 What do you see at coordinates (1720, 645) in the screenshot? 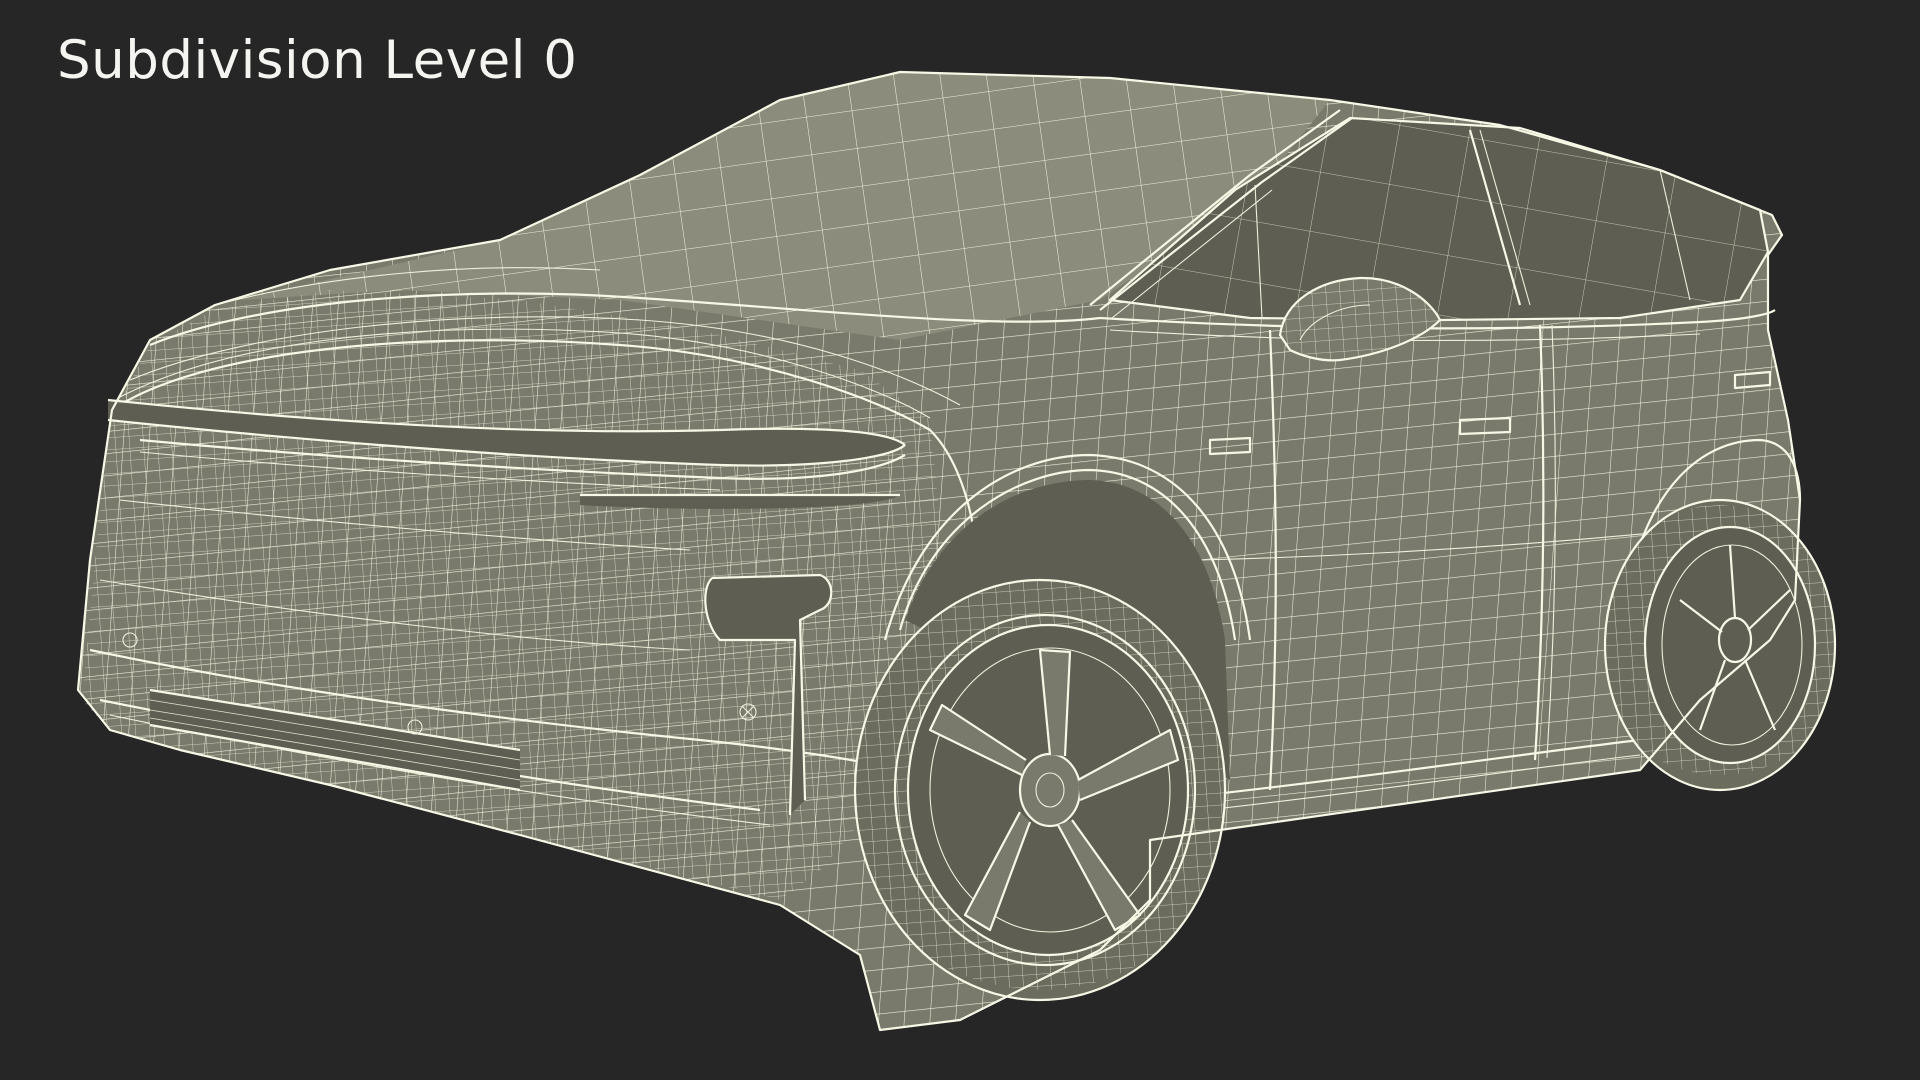
I see `rear-wheel` at bounding box center [1720, 645].